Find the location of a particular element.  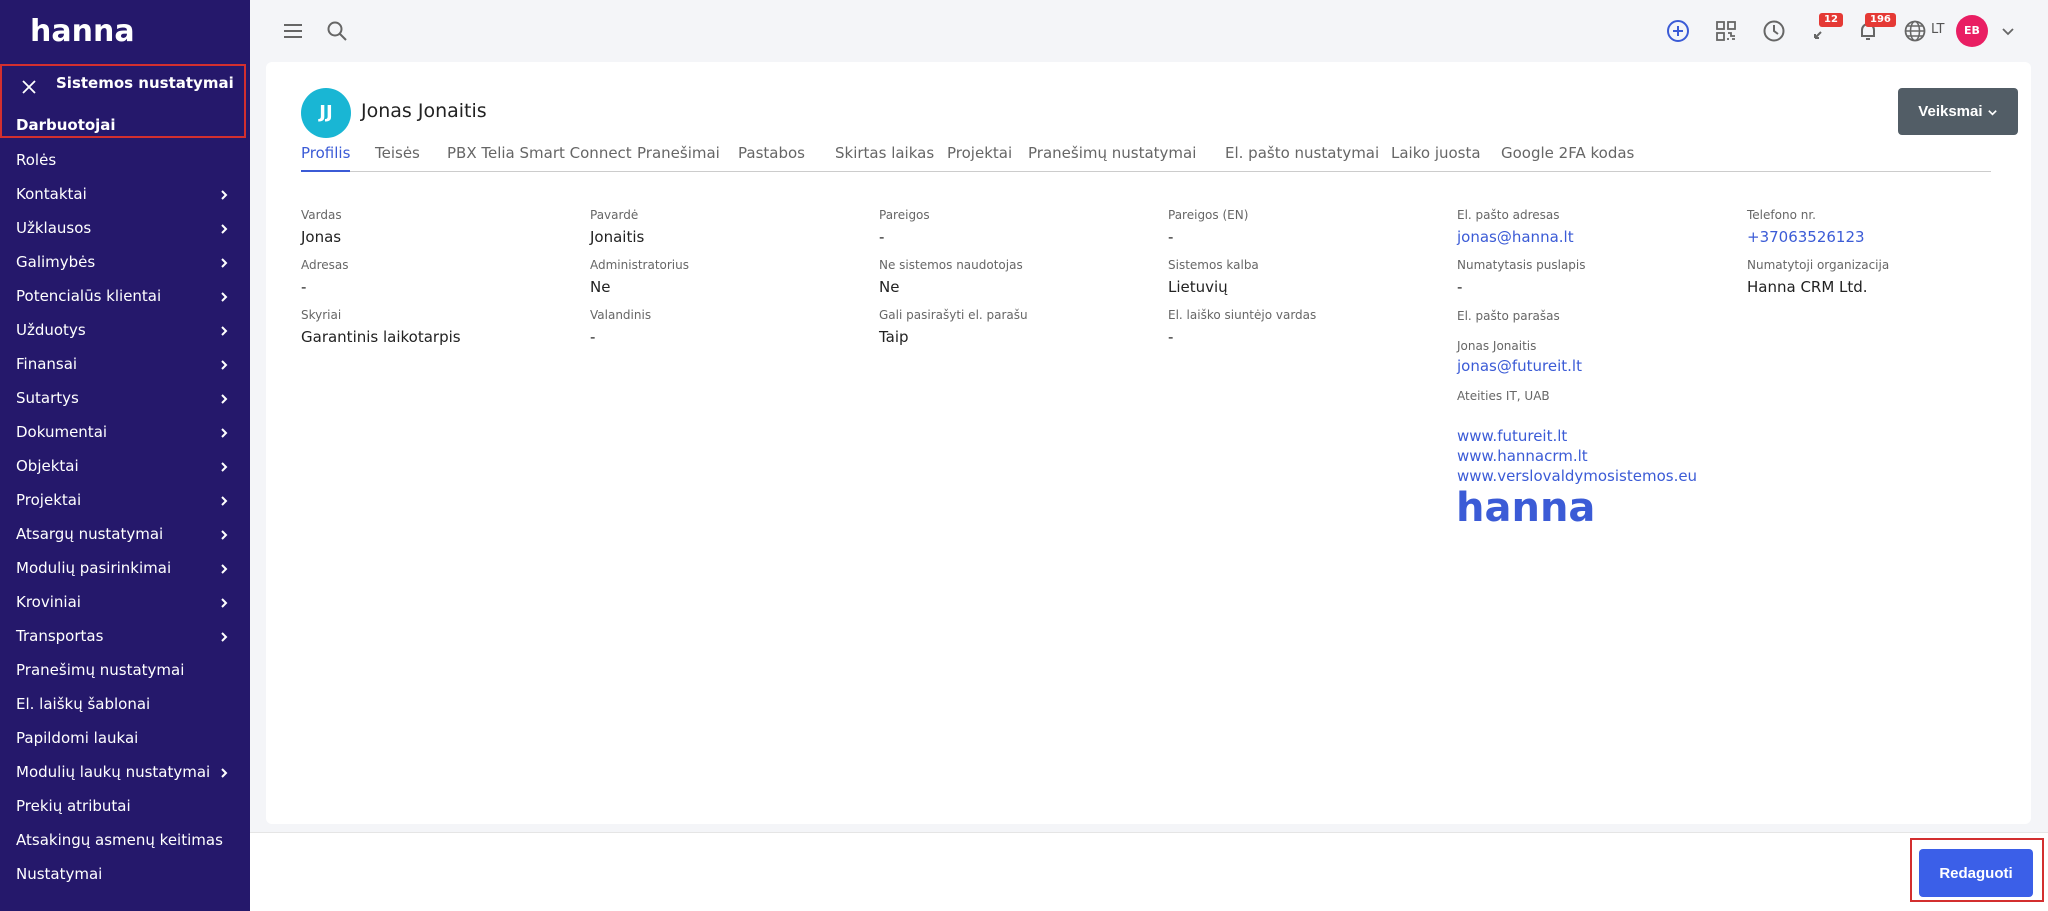

tab-profilis: Profilis is located at coordinates (326, 156).